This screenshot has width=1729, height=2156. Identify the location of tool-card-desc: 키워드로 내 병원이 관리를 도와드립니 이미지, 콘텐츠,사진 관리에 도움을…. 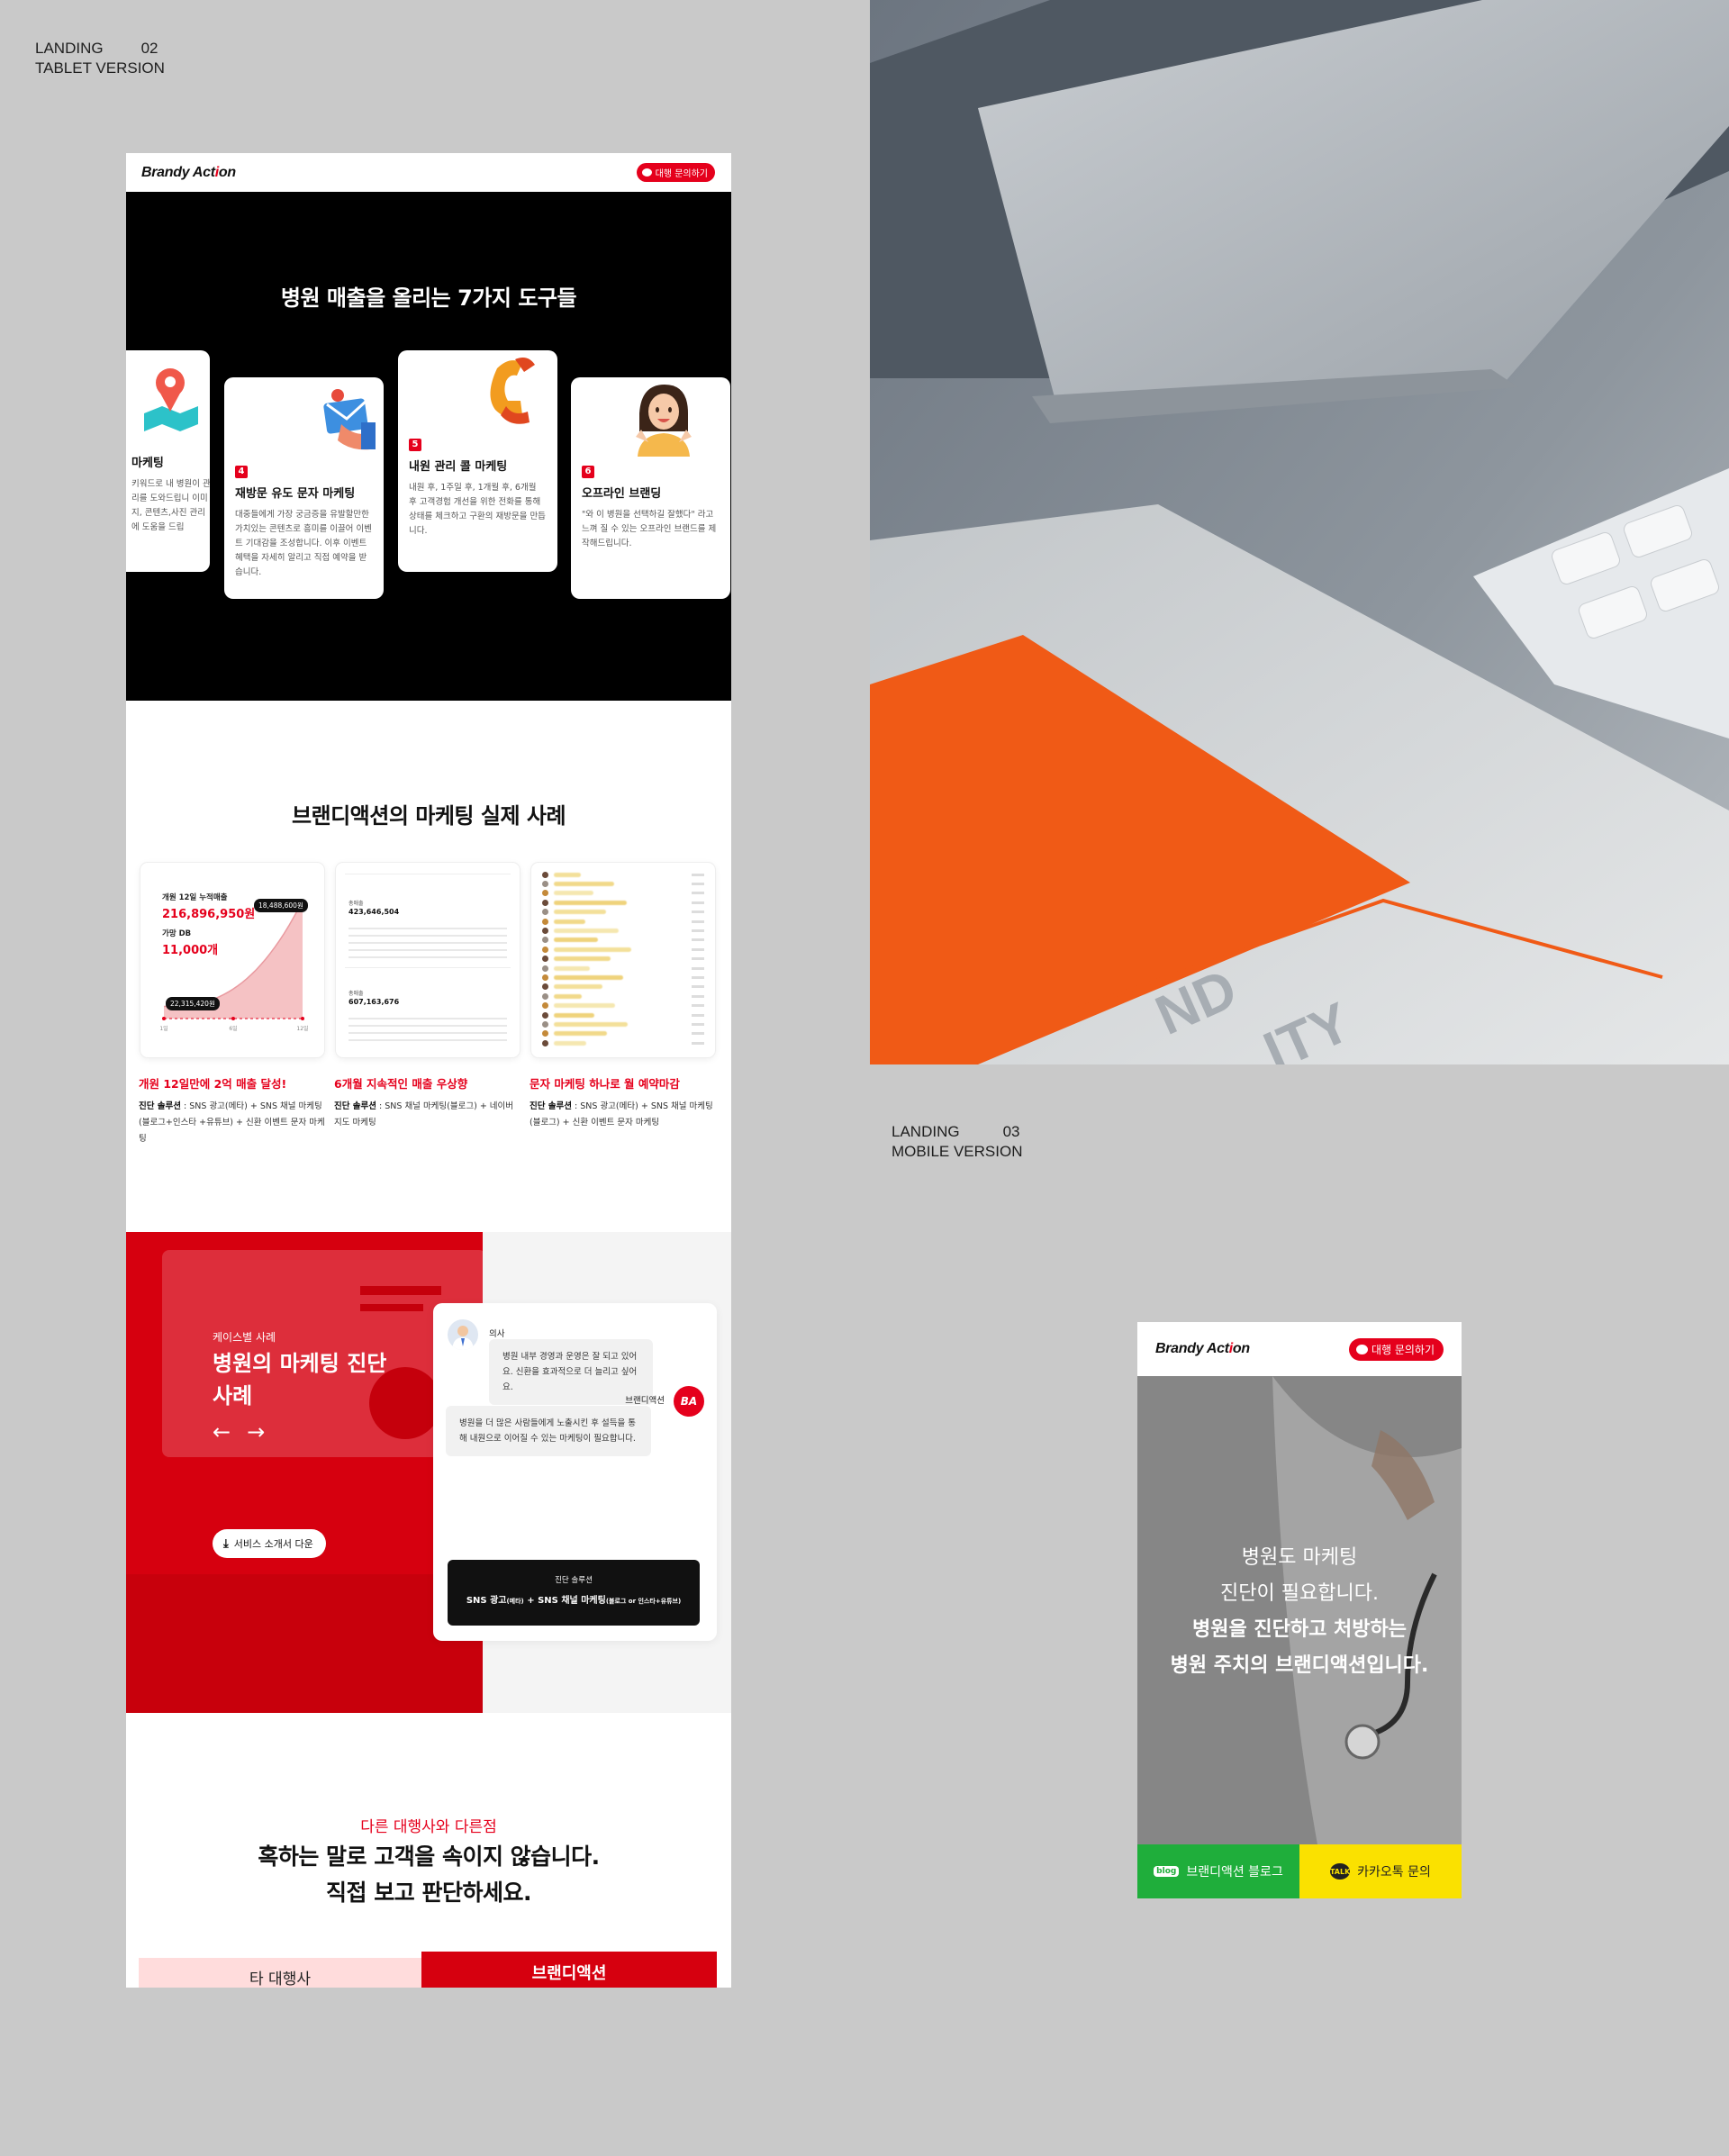
(170, 505).